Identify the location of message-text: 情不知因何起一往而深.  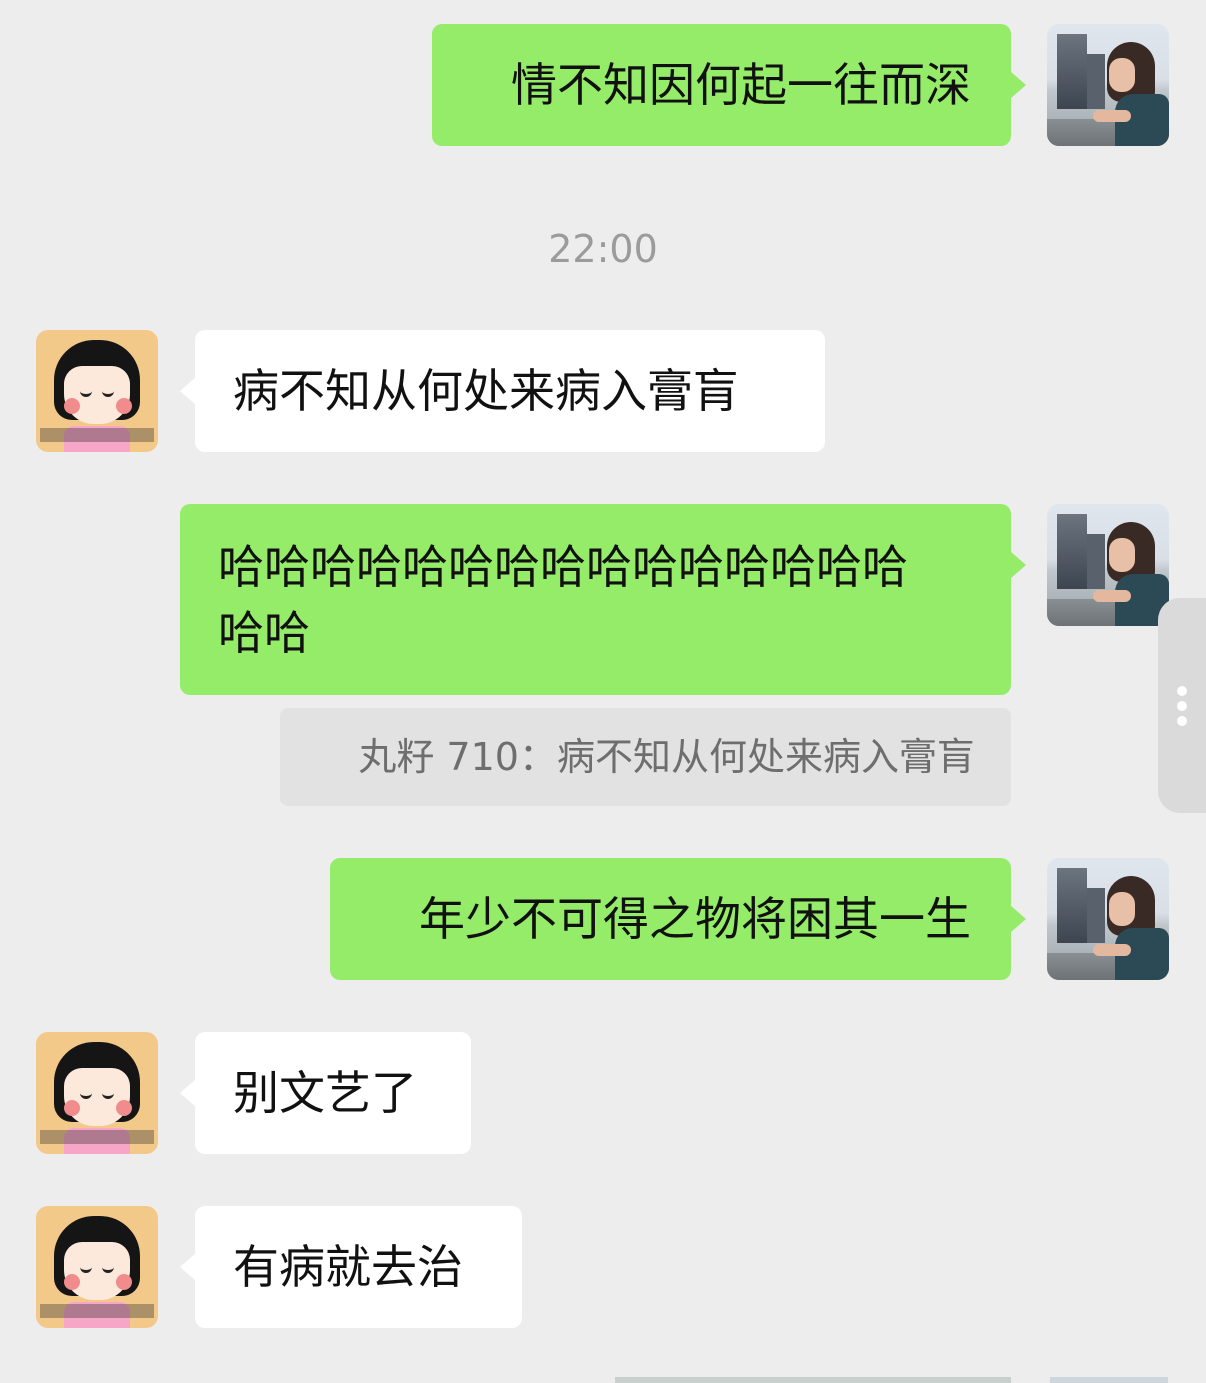
(741, 85).